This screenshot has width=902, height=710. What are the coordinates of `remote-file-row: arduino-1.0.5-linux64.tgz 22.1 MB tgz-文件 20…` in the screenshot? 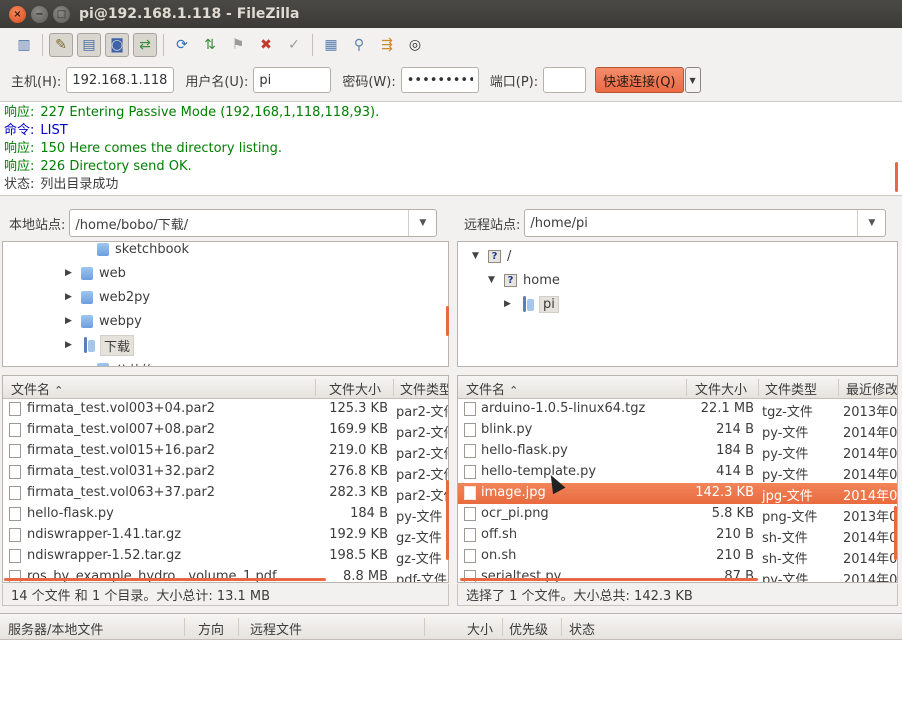 It's located at (677, 409).